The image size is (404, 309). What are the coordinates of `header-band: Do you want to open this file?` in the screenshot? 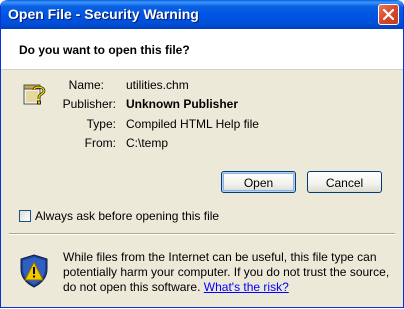 It's located at (202, 49).